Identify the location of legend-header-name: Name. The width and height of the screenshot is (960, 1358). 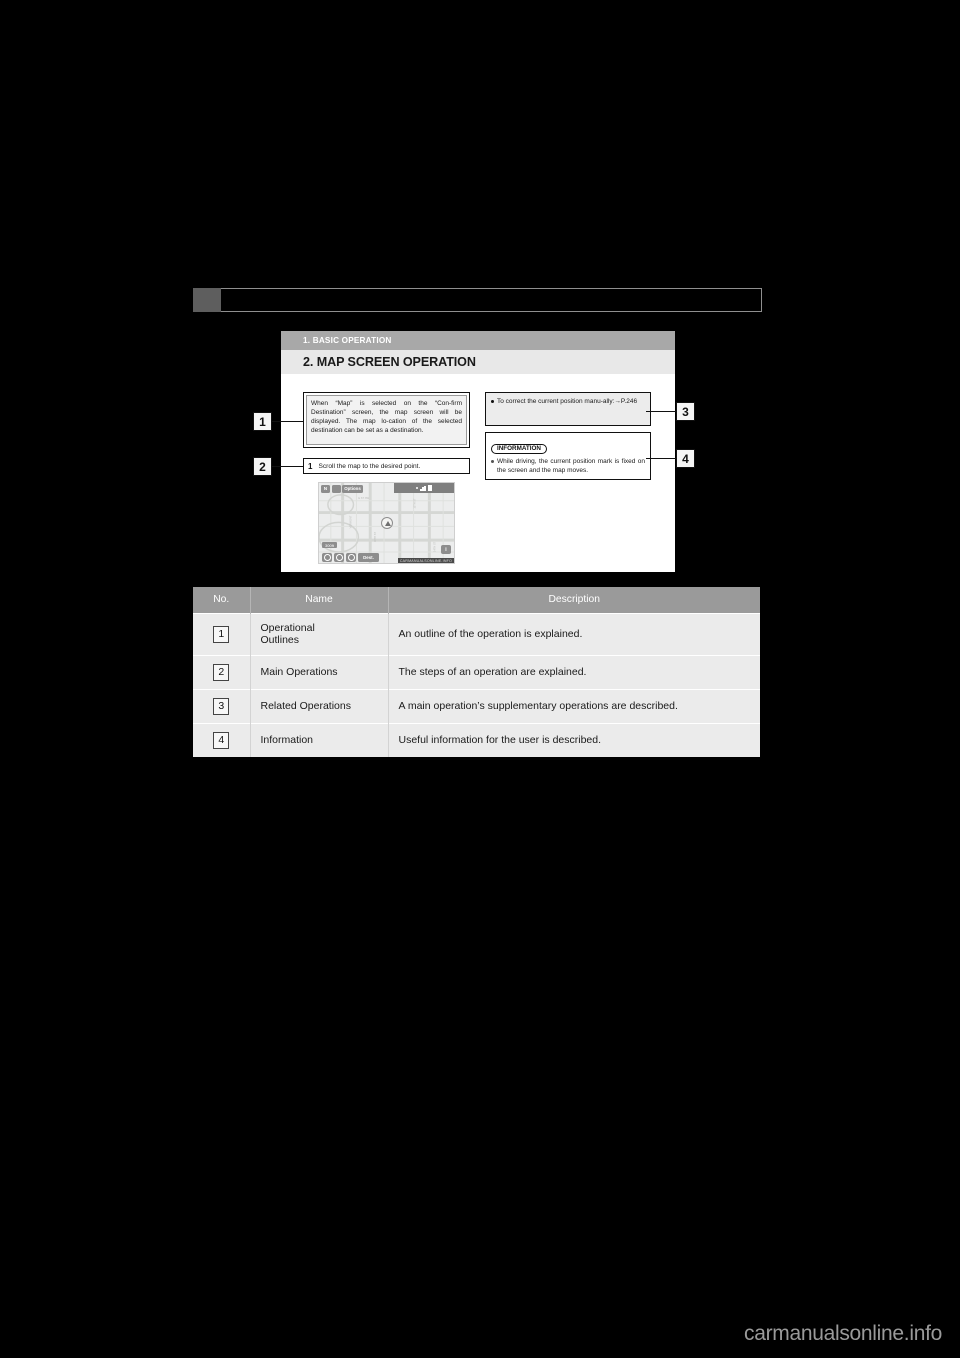
(319, 600).